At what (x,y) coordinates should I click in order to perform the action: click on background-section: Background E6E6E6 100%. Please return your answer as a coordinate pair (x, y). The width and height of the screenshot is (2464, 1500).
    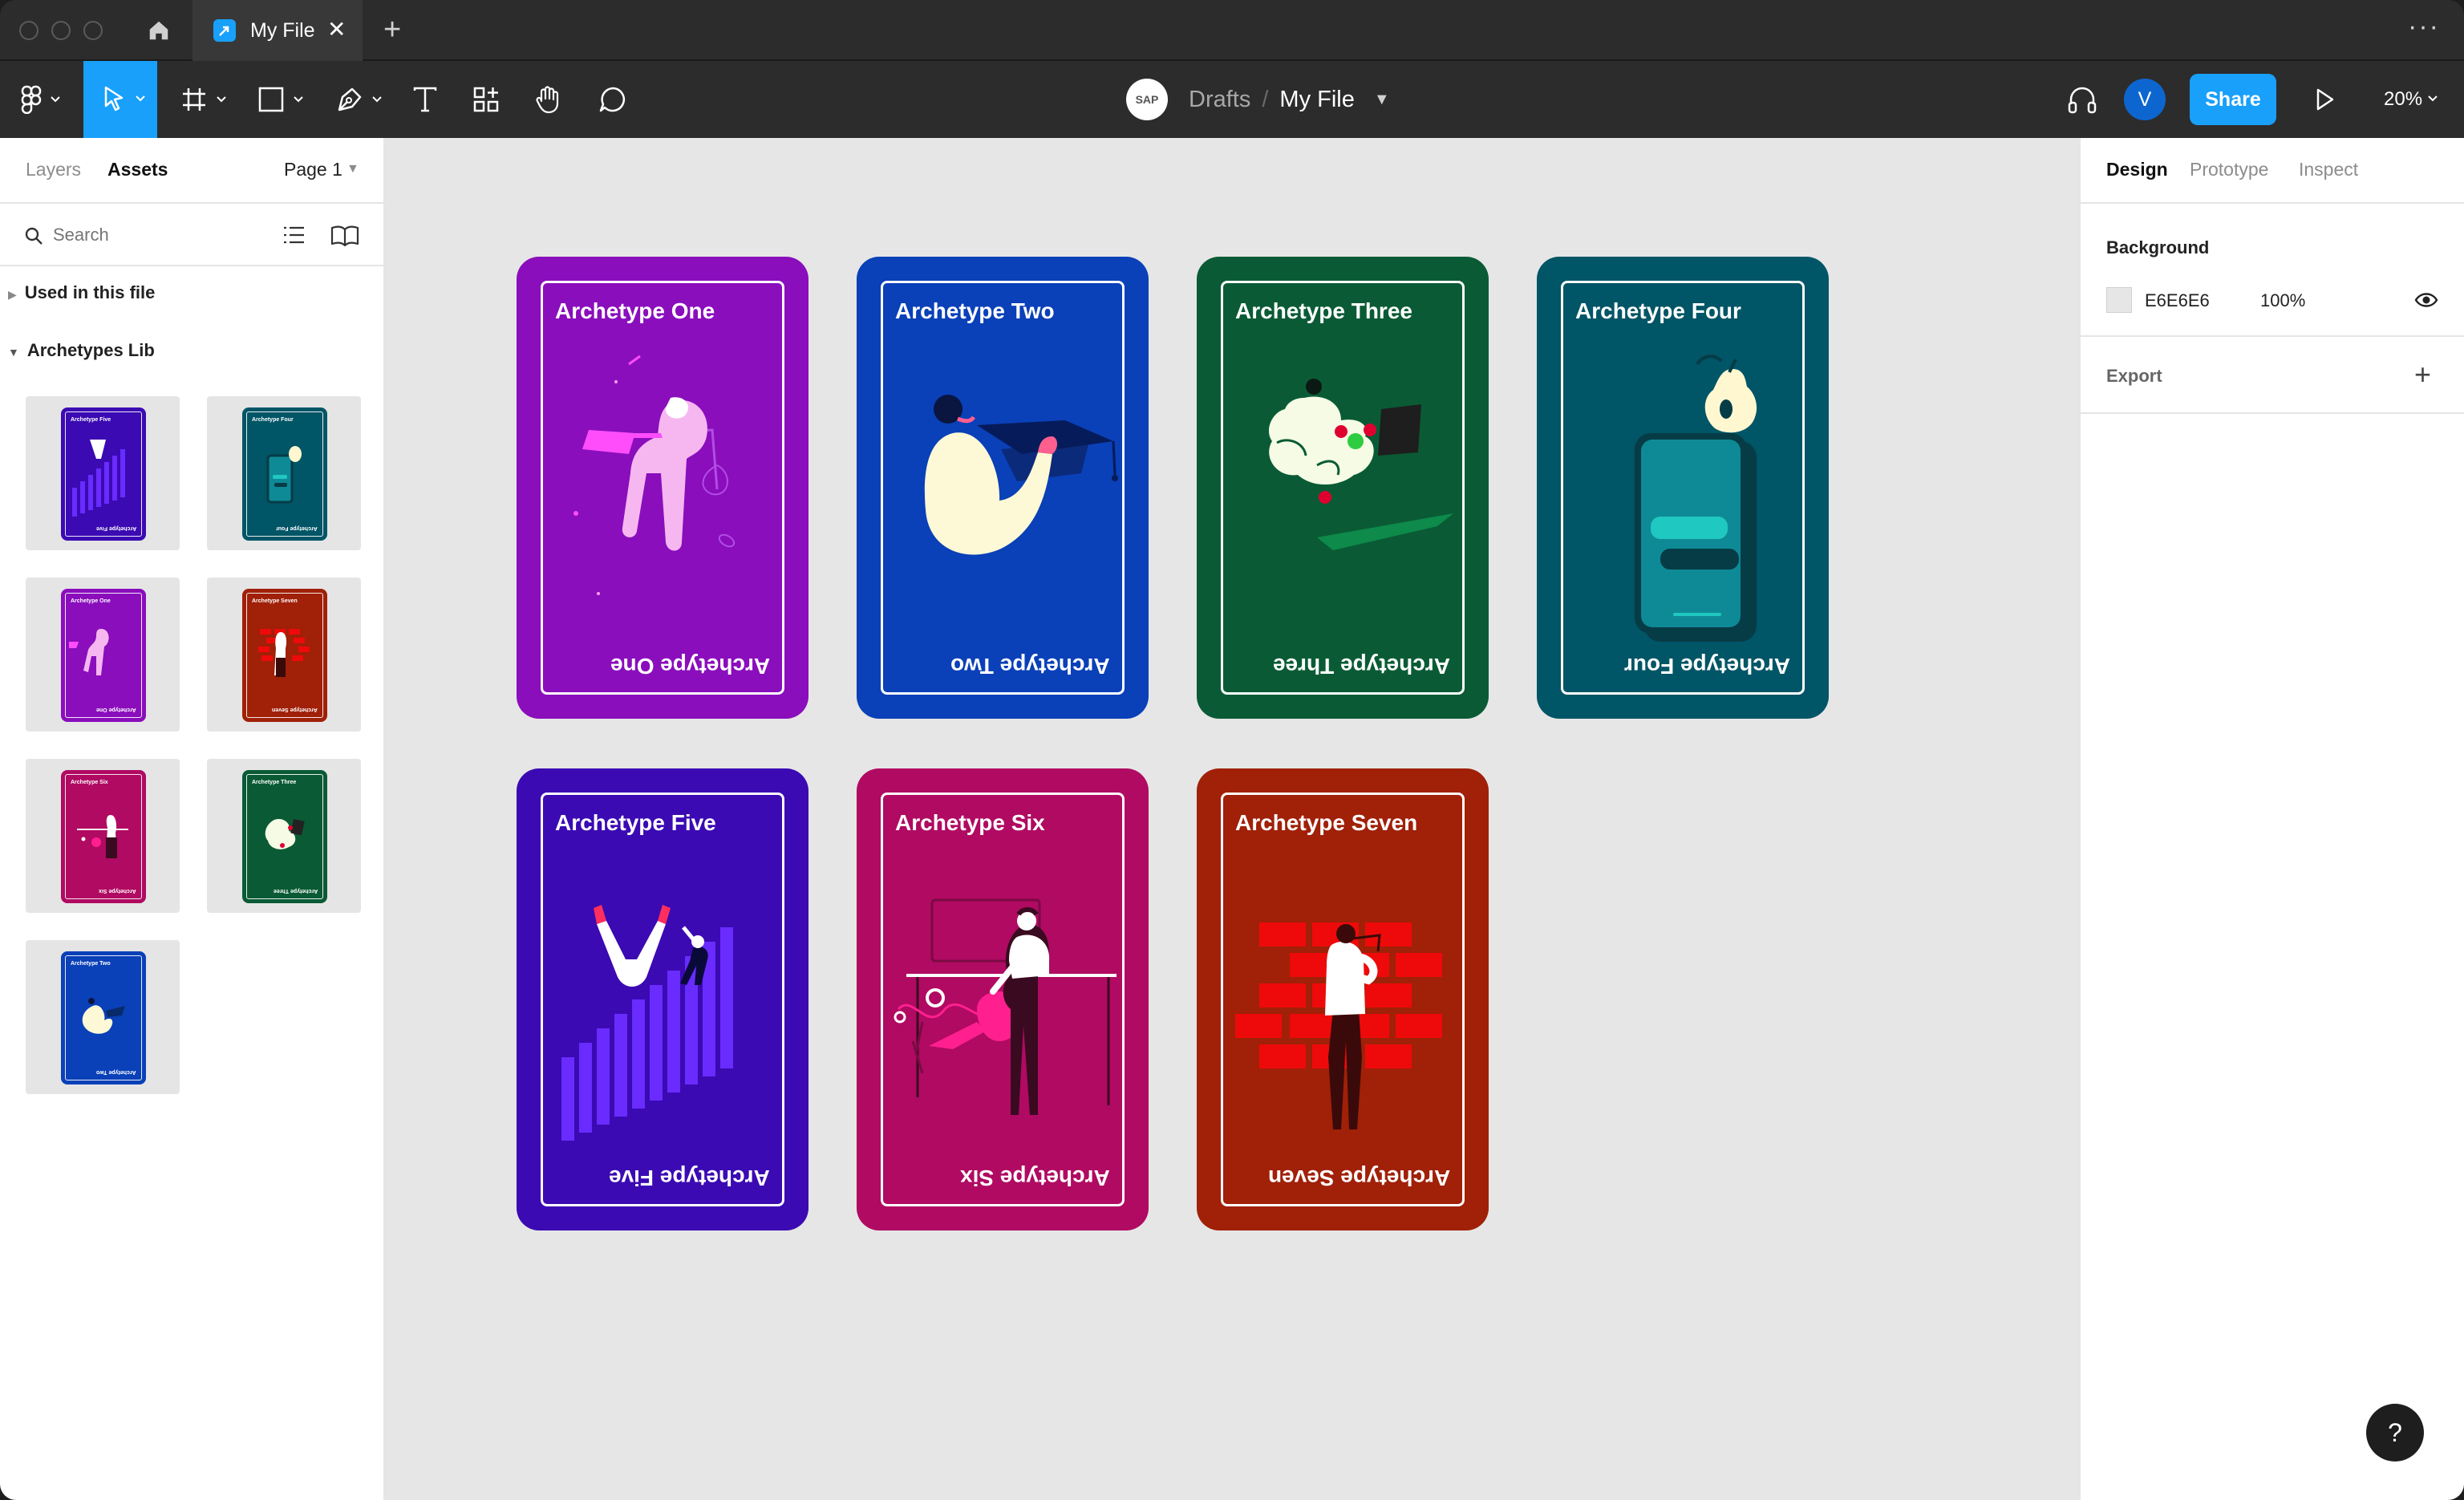
    Looking at the image, I should click on (2272, 270).